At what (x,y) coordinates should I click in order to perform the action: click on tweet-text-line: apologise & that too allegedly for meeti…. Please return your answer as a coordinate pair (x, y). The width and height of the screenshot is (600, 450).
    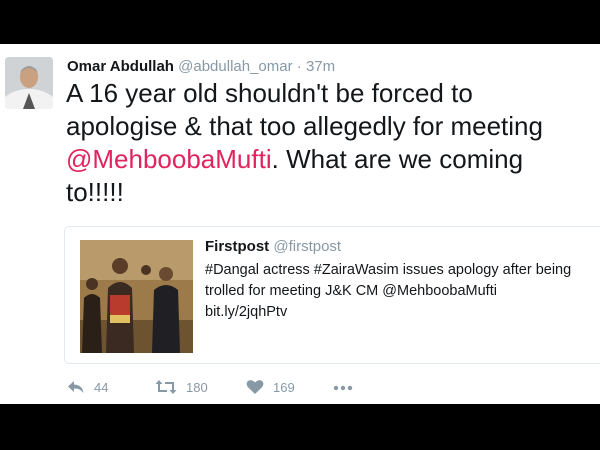
    Looking at the image, I should click on (304, 126).